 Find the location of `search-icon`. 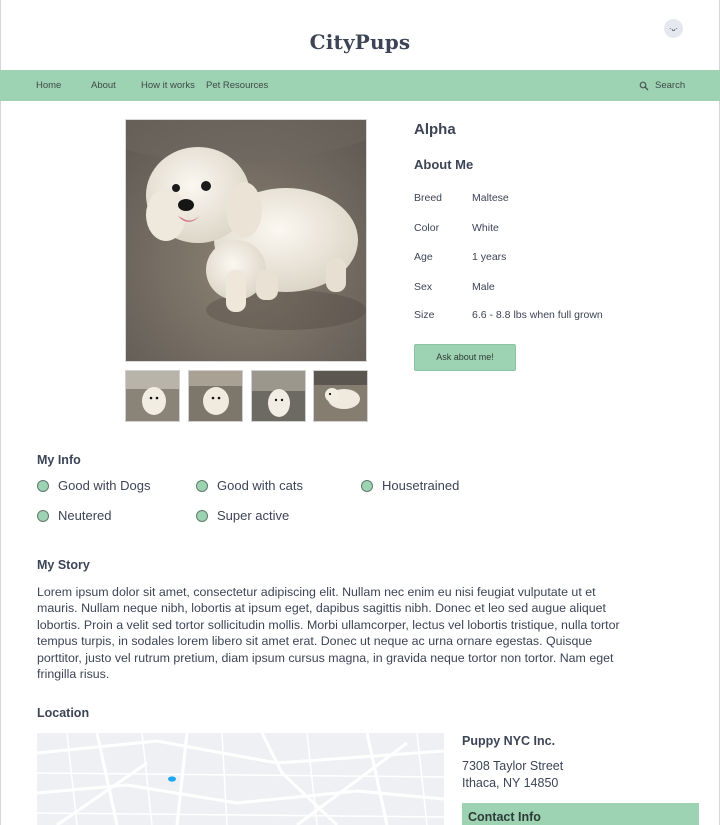

search-icon is located at coordinates (644, 86).